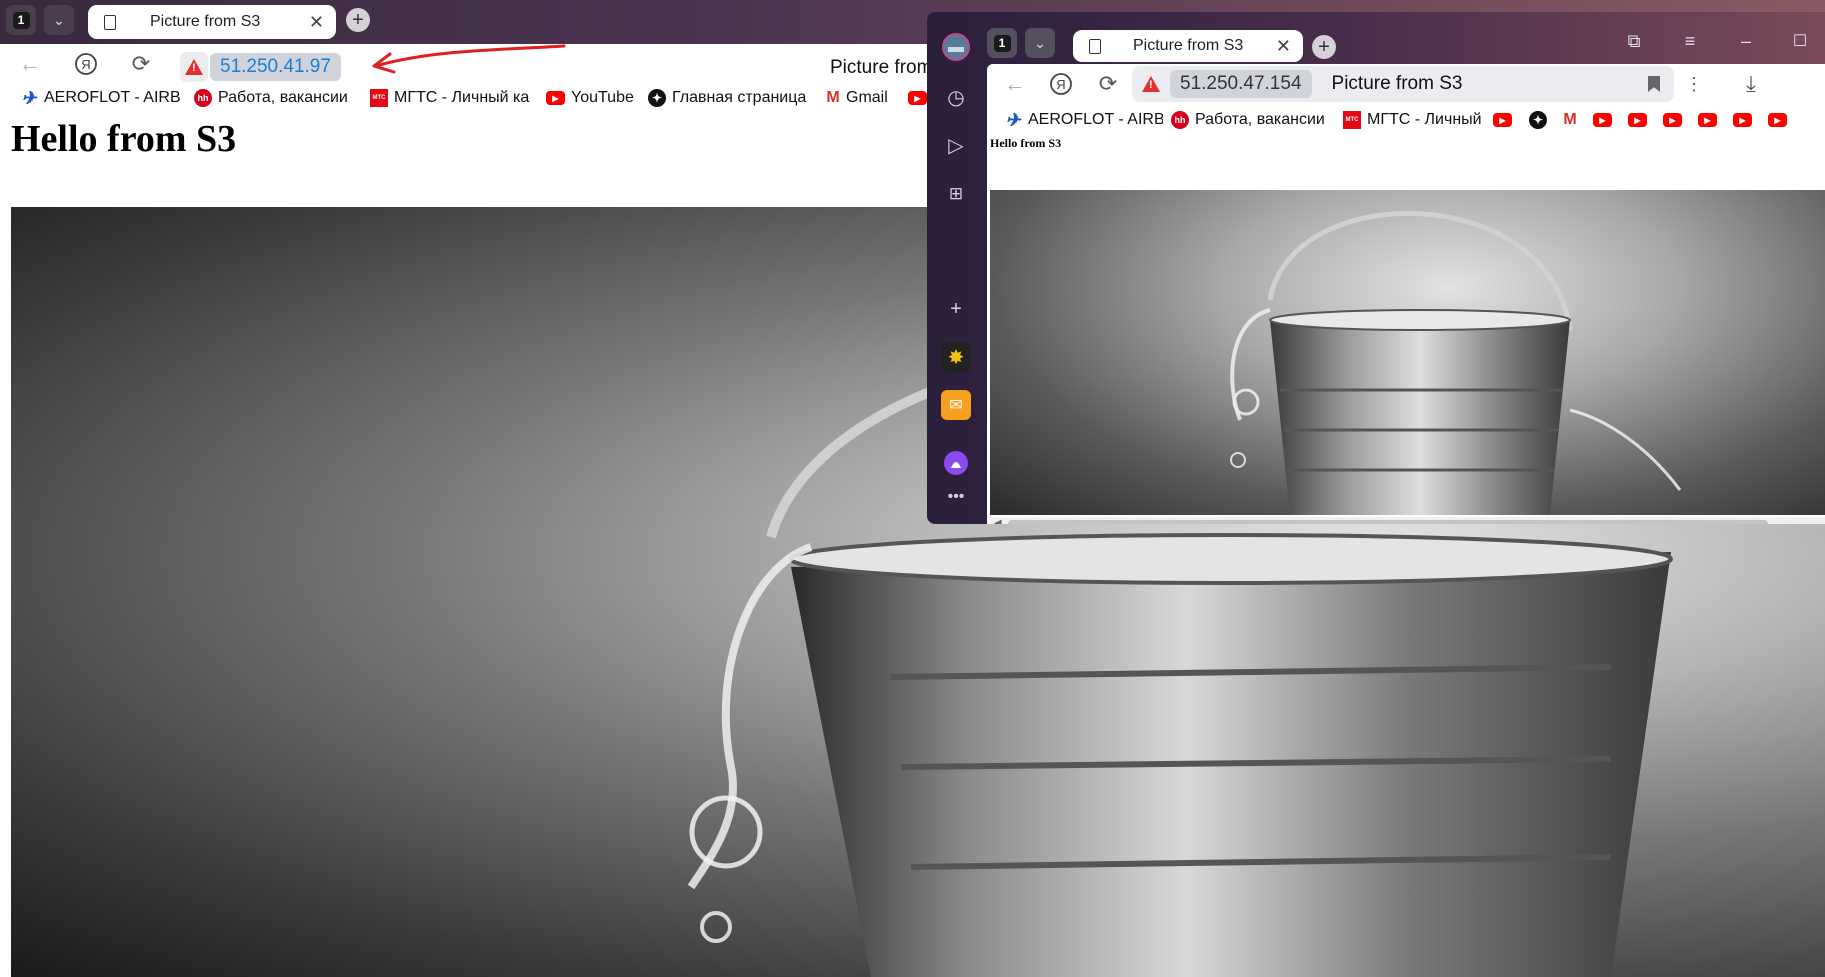  I want to click on bookmark-gmail: M Gmail, so click(857, 98).